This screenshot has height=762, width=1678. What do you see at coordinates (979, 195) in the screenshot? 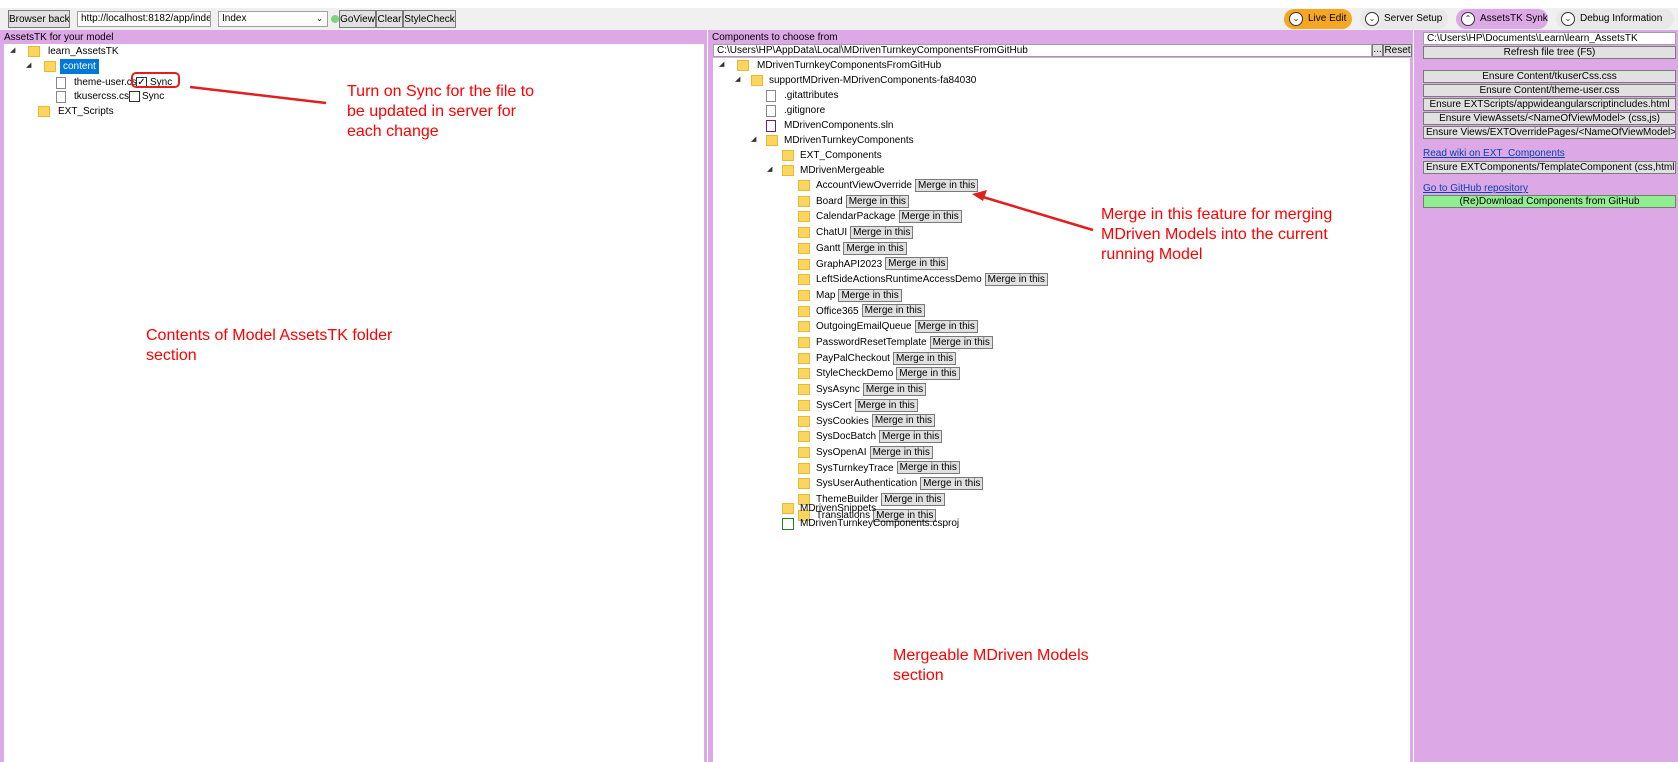
I see `merge-arrowhead-icon` at bounding box center [979, 195].